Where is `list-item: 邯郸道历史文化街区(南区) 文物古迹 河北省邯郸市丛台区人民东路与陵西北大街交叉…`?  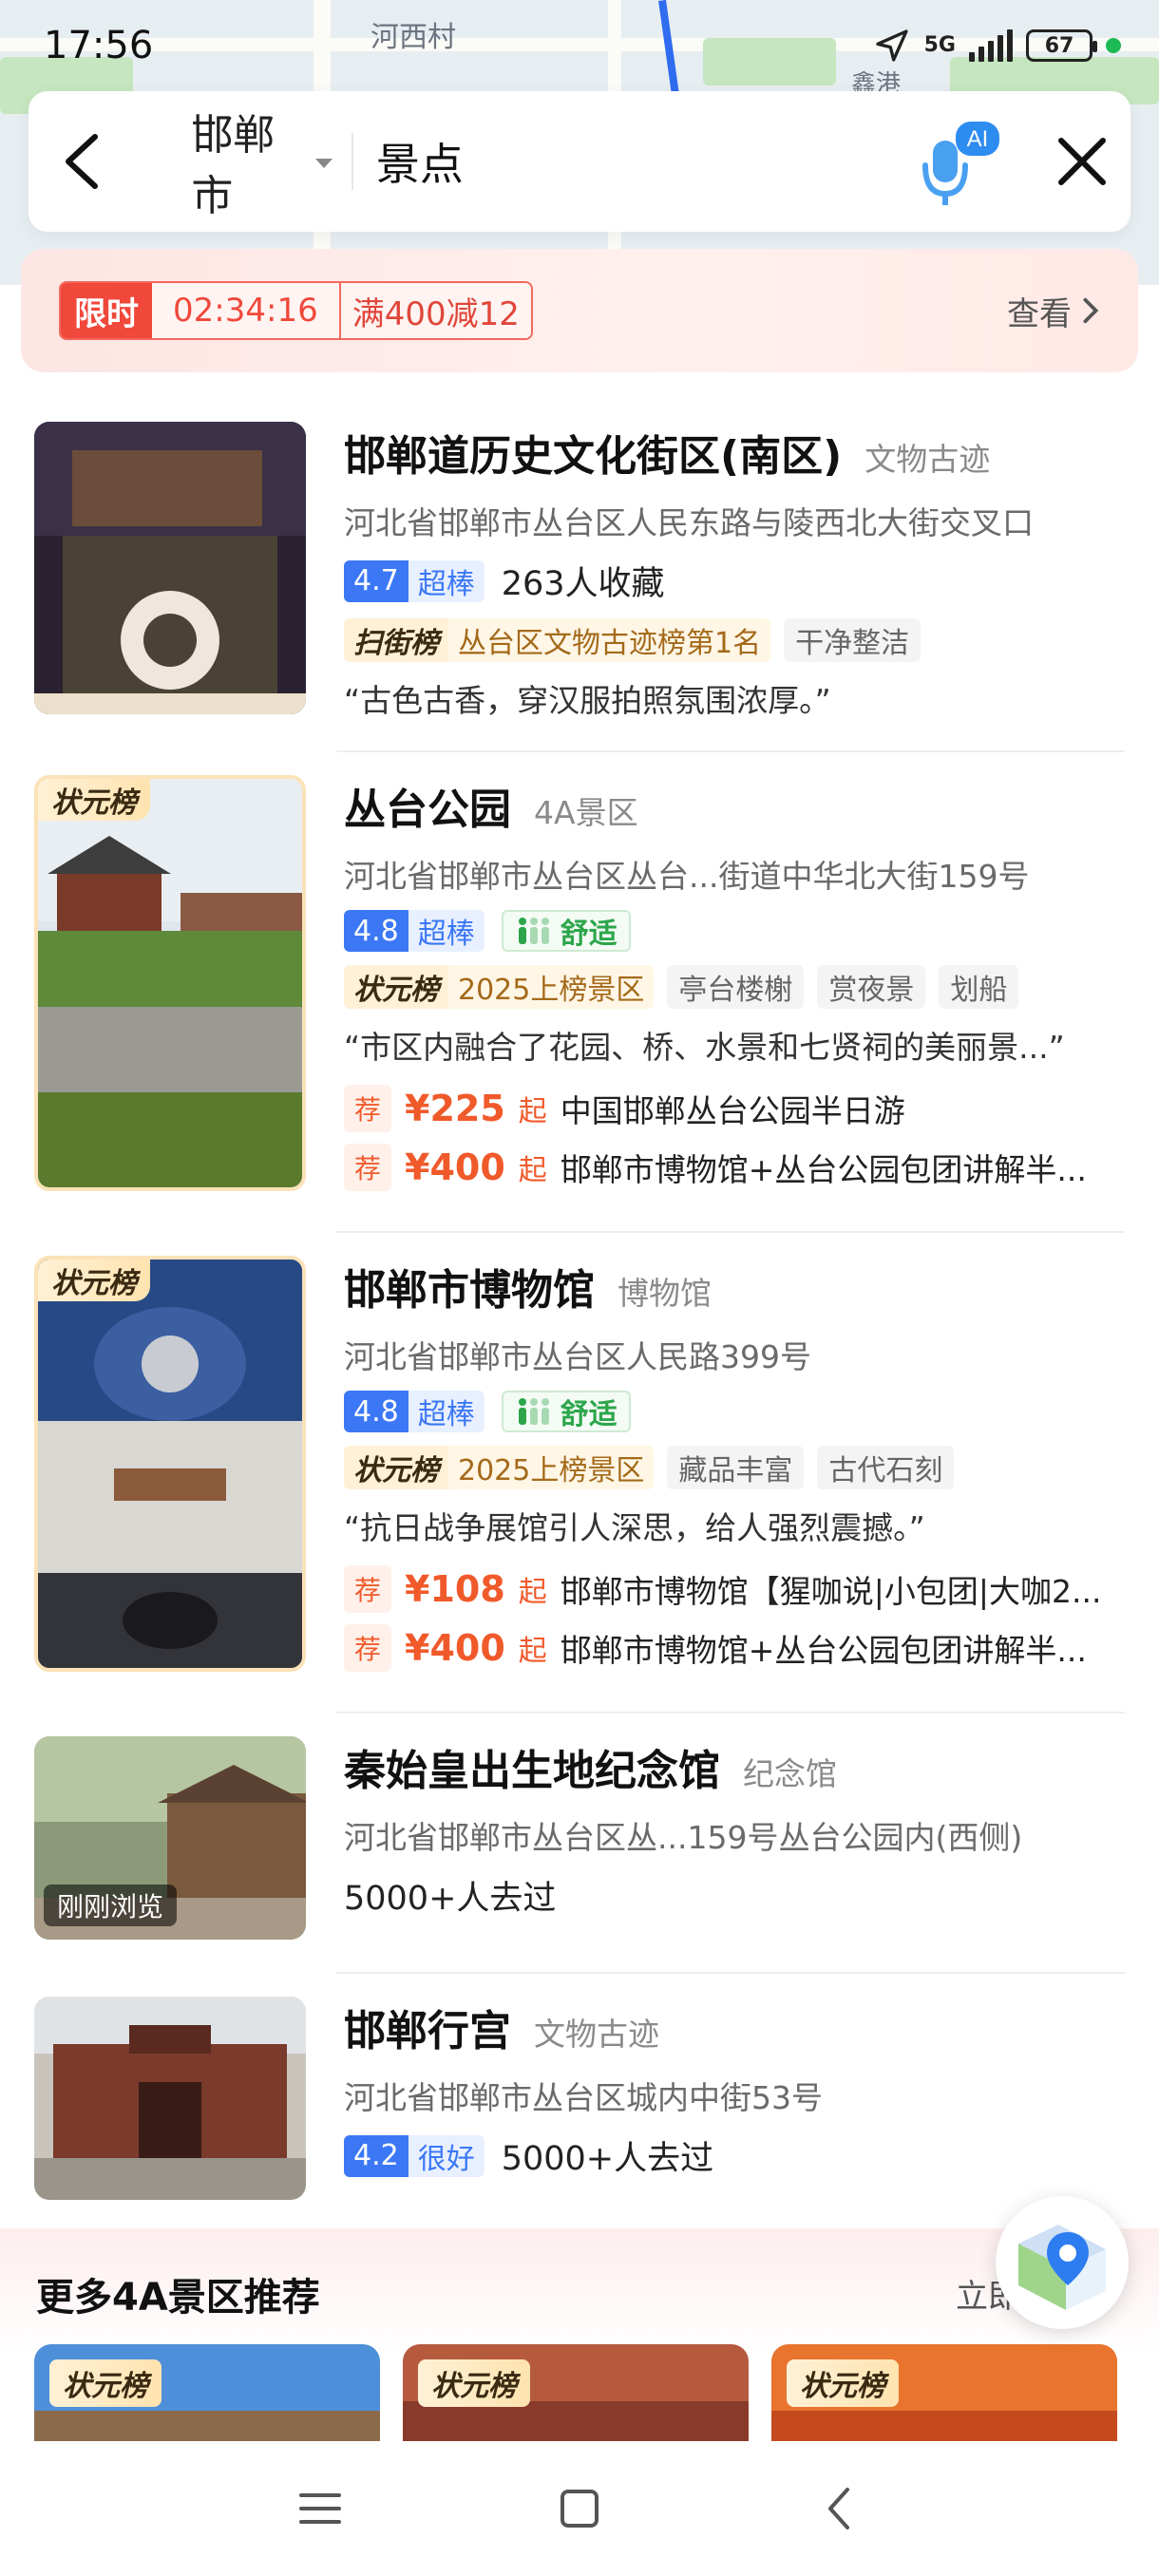 list-item: 邯郸道历史文化街区(南区) 文物古迹 河北省邯郸市丛台区人民东路与陵西北大街交叉… is located at coordinates (579, 575).